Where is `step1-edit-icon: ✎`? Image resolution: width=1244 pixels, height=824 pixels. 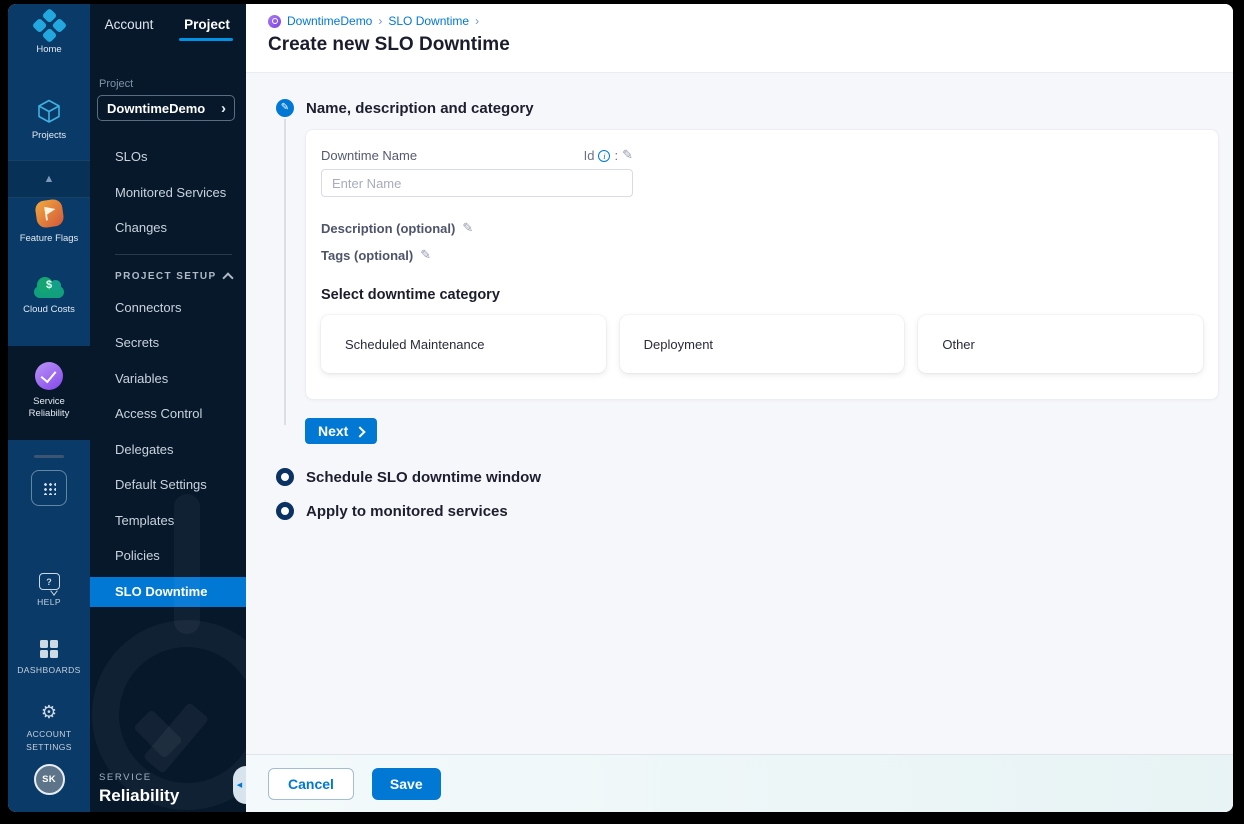
step1-edit-icon: ✎ is located at coordinates (285, 108).